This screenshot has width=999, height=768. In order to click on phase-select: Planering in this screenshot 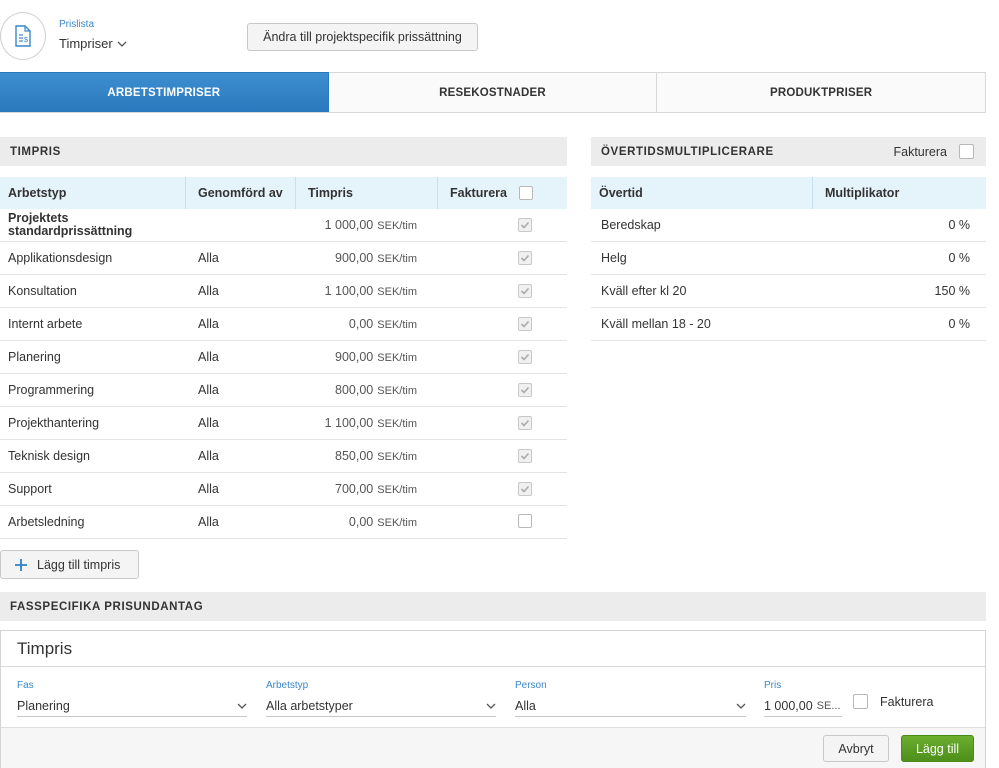, I will do `click(132, 706)`.